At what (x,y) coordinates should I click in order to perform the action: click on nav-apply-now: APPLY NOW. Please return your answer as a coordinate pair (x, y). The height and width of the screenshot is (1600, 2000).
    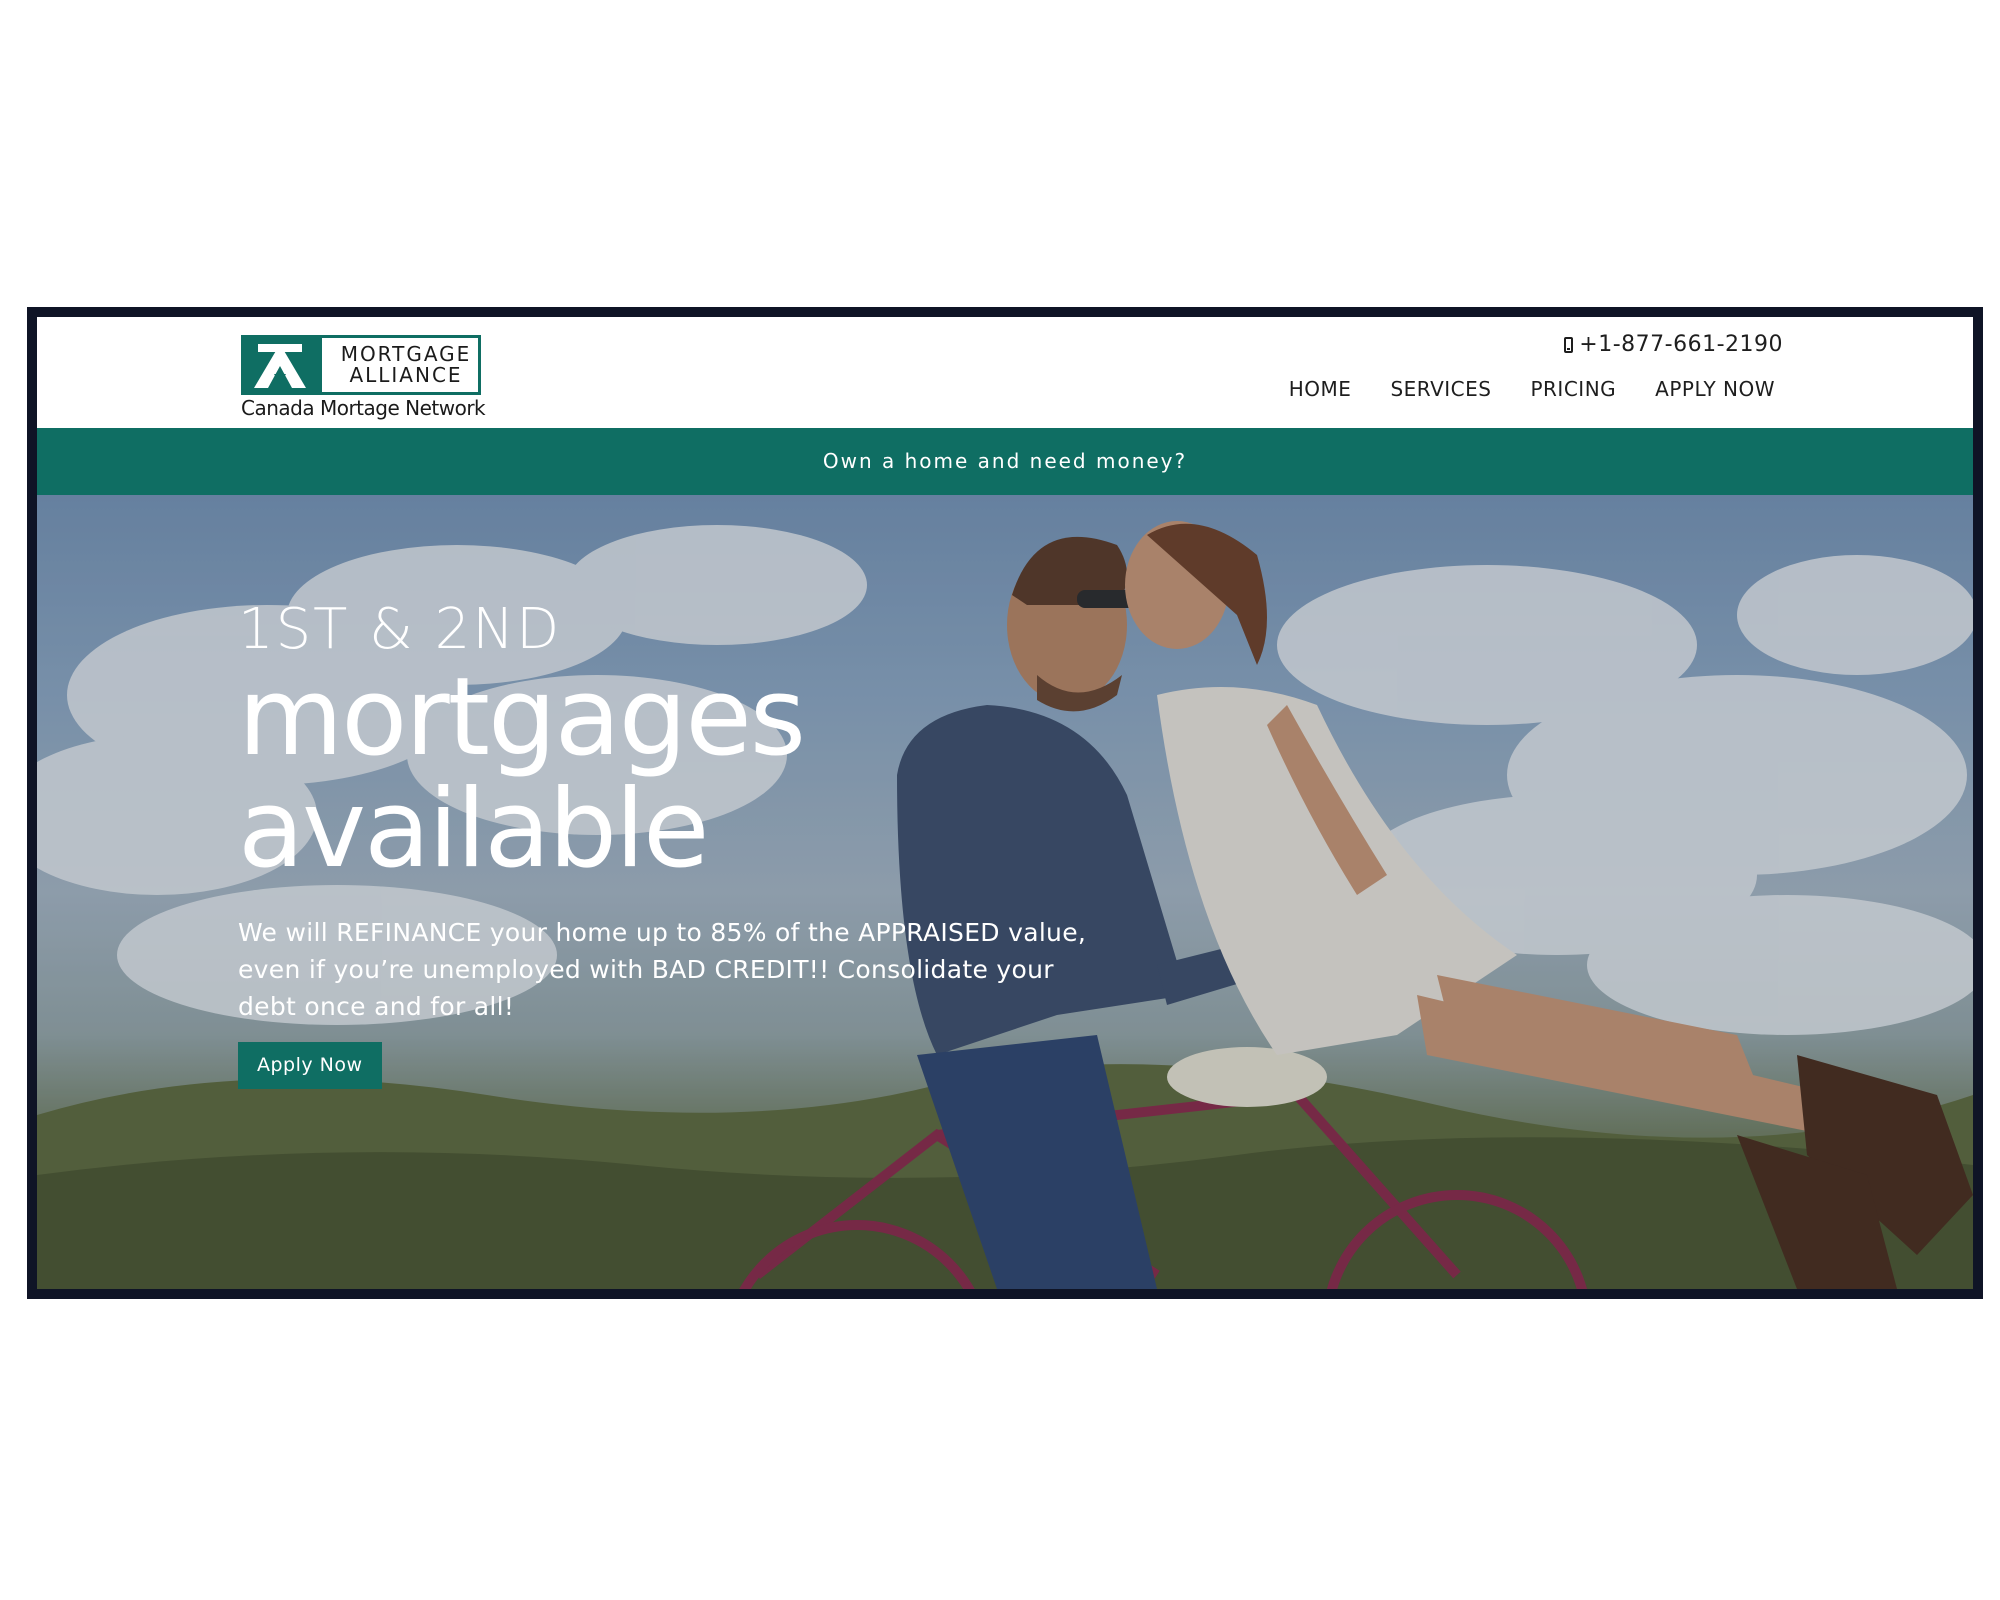
    Looking at the image, I should click on (1715, 389).